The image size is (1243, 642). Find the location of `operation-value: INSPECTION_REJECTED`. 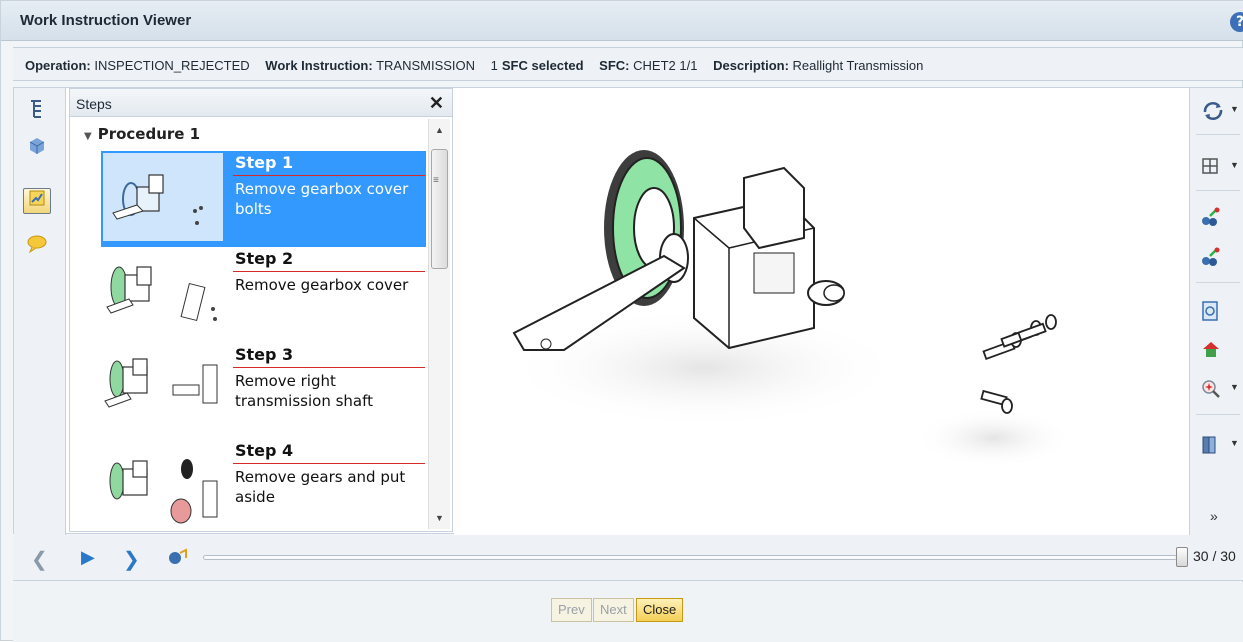

operation-value: INSPECTION_REJECTED is located at coordinates (172, 65).